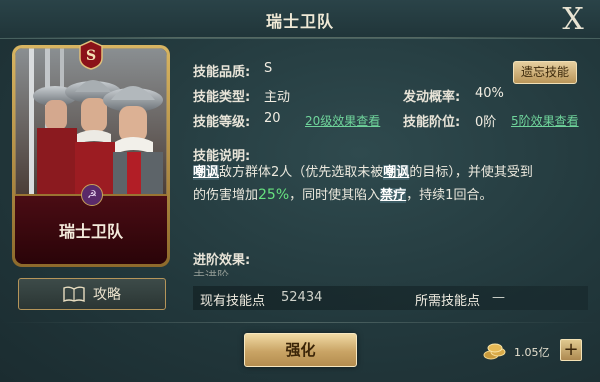 This screenshot has width=600, height=382. I want to click on guide-button-label: 攻略, so click(107, 295).